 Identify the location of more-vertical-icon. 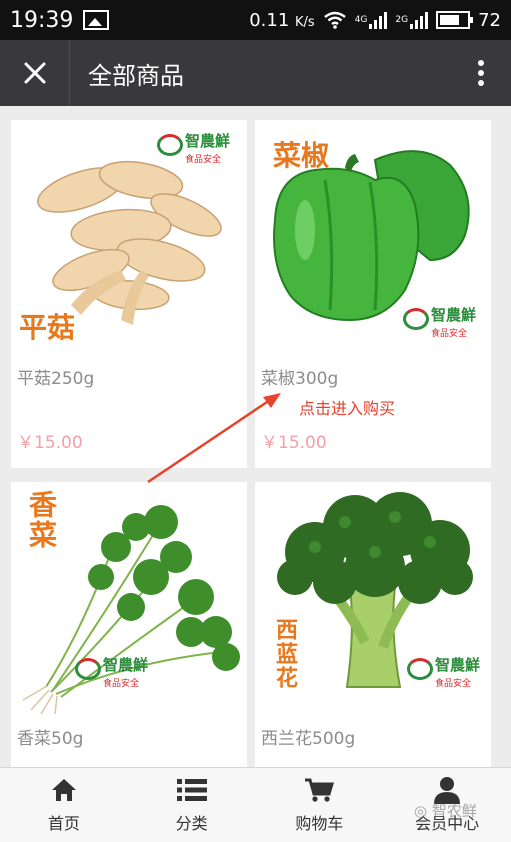
(481, 73).